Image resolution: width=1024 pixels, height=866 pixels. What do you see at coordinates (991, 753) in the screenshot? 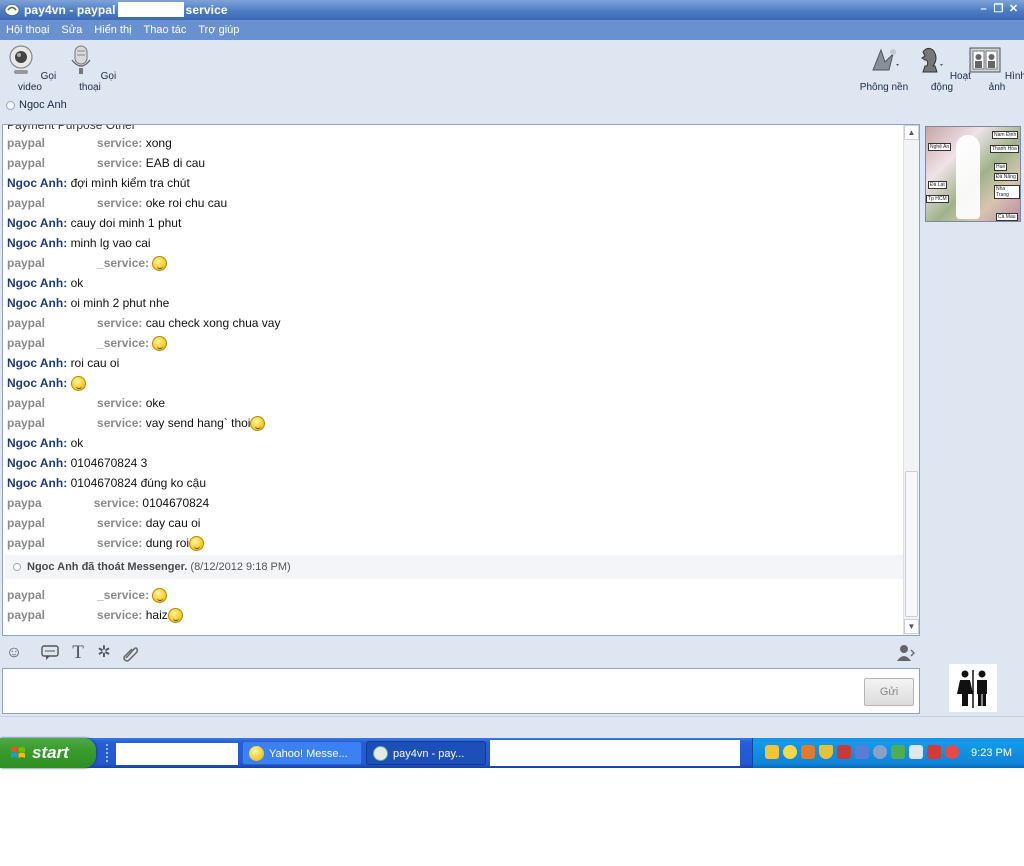
I see `taskbar-clock: 9:23 PM` at bounding box center [991, 753].